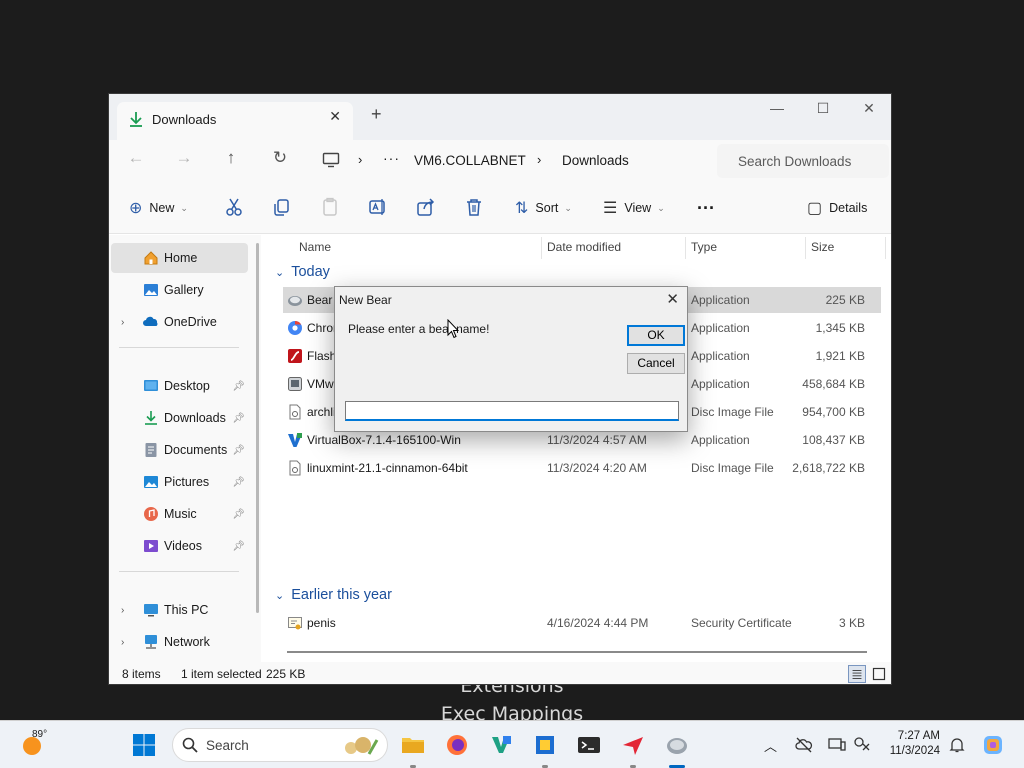 This screenshot has height=768, width=1024. I want to click on windows-start-icon, so click(144, 745).